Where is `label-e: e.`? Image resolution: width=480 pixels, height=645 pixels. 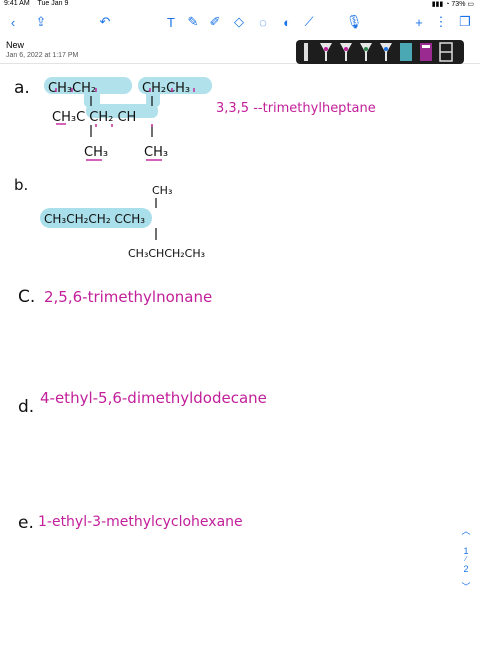
label-e: e. is located at coordinates (26, 523).